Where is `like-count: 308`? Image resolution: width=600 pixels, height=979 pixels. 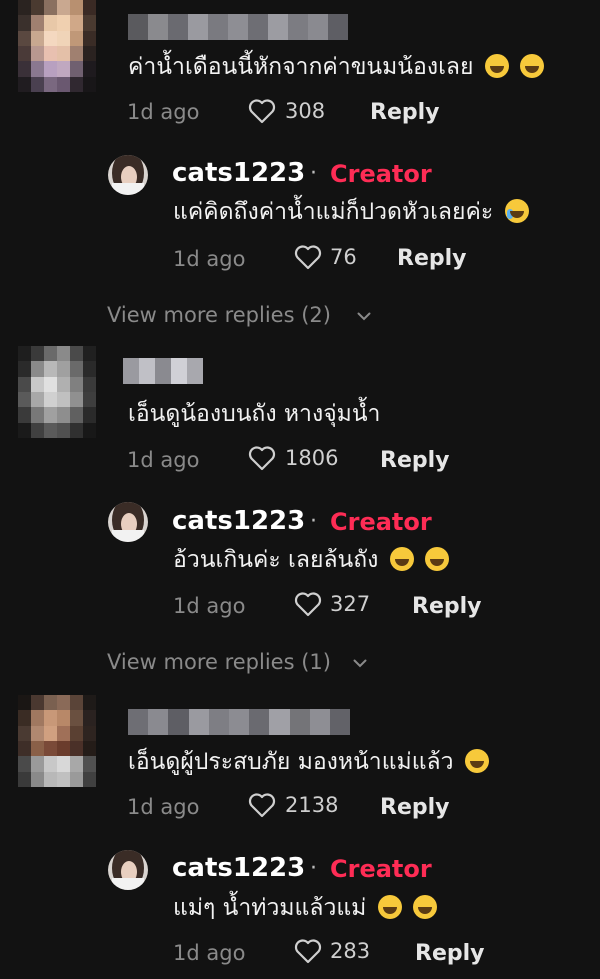
like-count: 308 is located at coordinates (305, 111).